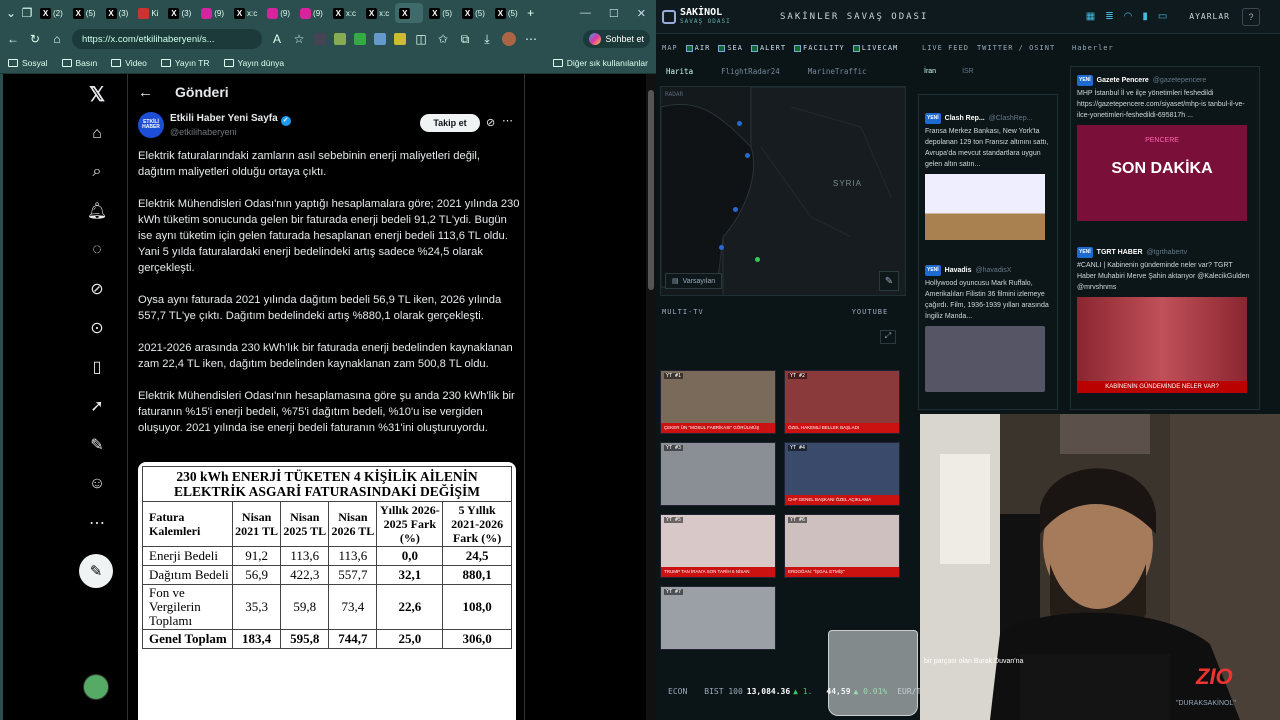 This screenshot has width=1280, height=720. I want to click on default-view-button: ▤ Varsayılan, so click(694, 281).